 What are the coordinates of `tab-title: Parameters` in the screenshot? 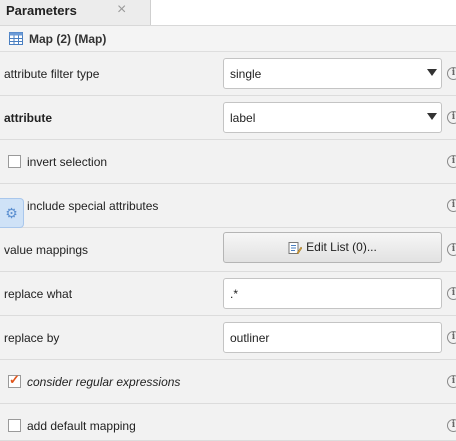 It's located at (41, 10).